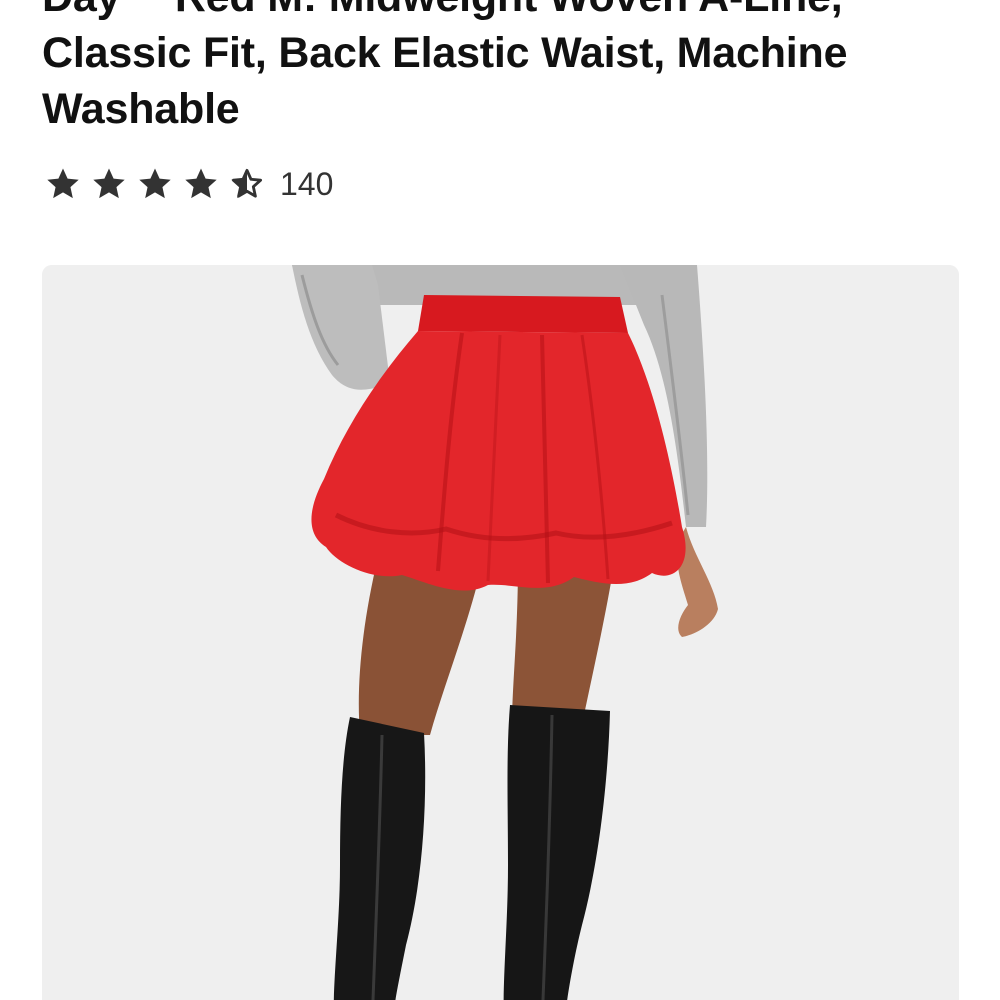 The width and height of the screenshot is (1000, 1000). I want to click on rating-stars, so click(159, 184).